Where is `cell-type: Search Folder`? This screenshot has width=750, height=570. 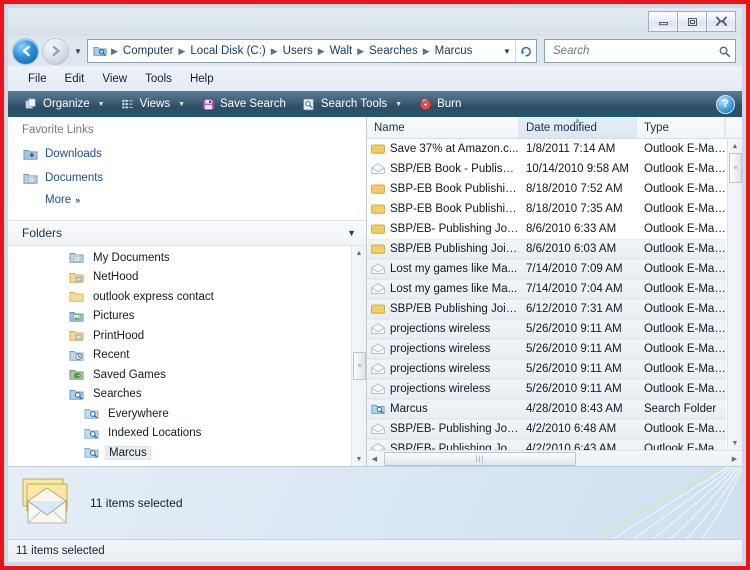
cell-type: Search Folder is located at coordinates (680, 409).